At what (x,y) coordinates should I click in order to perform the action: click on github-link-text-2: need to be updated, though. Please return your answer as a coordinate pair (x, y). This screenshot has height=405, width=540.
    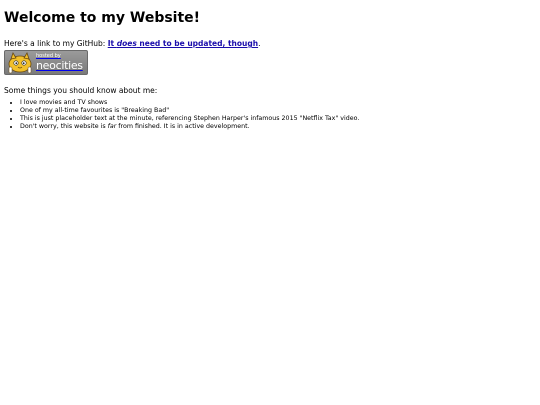
    Looking at the image, I should click on (197, 43).